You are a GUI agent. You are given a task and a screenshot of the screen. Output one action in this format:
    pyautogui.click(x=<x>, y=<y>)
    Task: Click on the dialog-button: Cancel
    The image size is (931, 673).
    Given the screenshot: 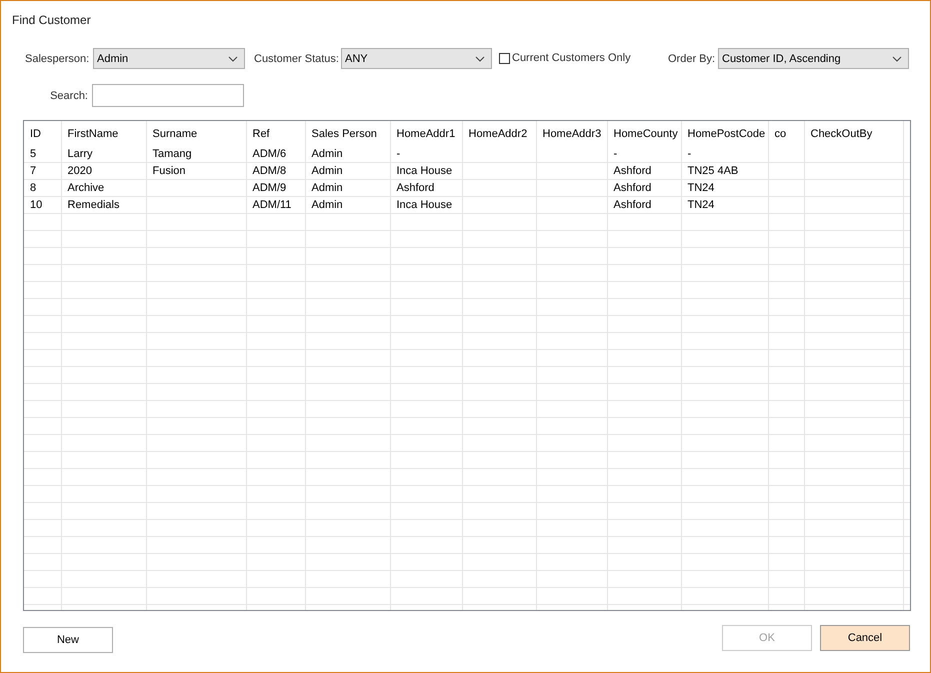 What is the action you would take?
    pyautogui.click(x=865, y=638)
    